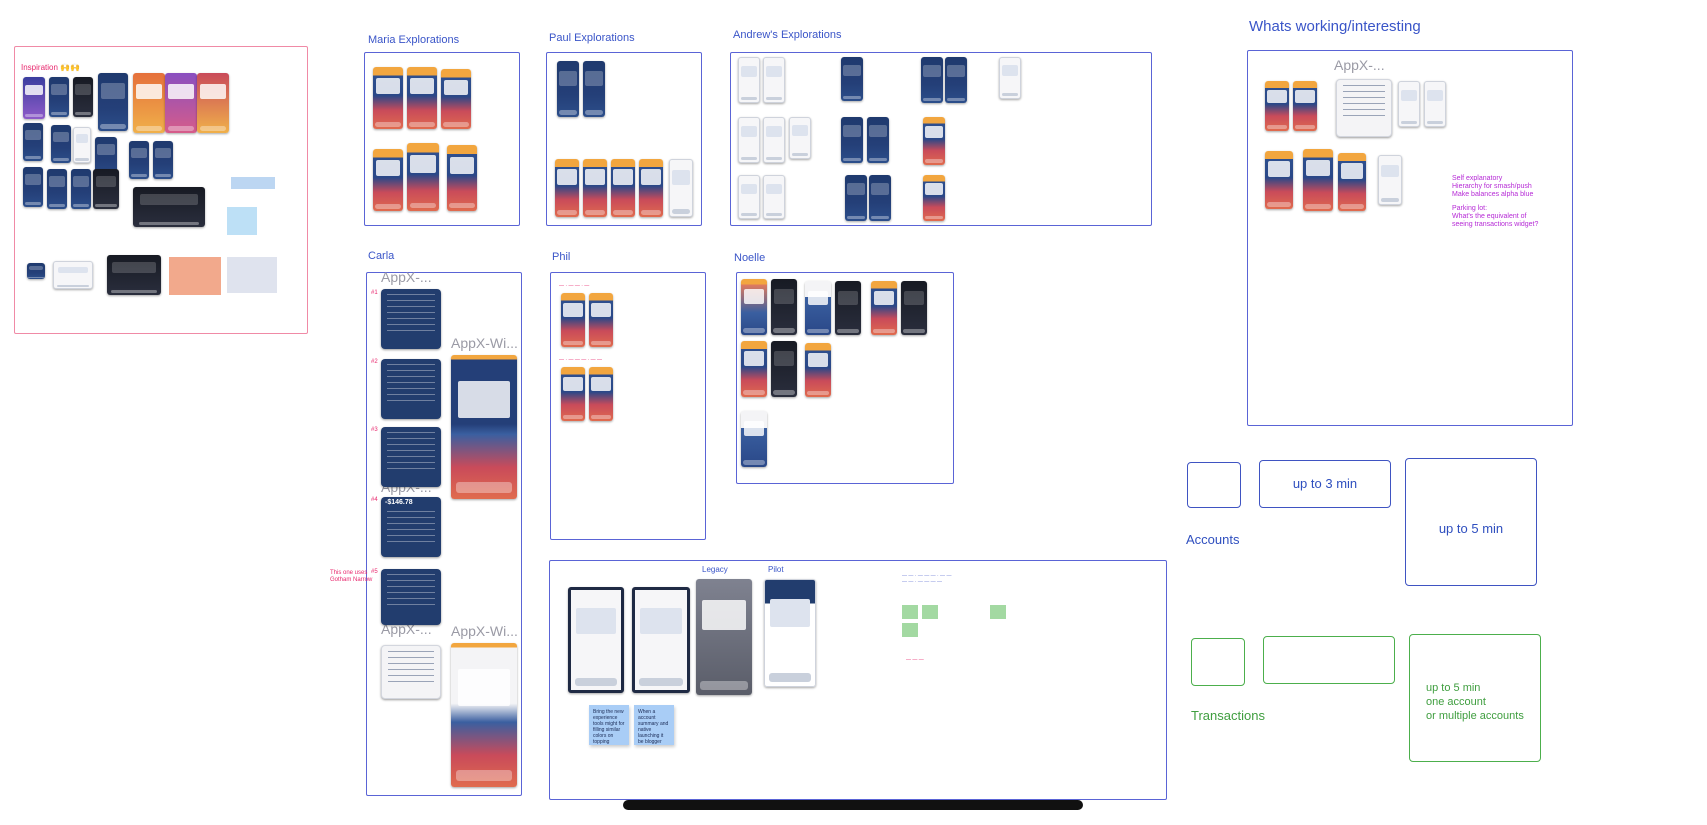 The image size is (1707, 825). I want to click on note-line: Make balances alpha blue, so click(1493, 194).